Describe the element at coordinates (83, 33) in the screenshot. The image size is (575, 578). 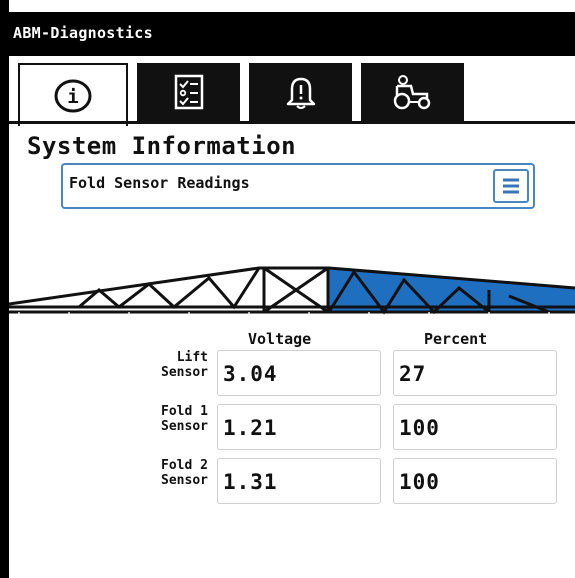
I see `app-title: ABM-Diagnostics` at that location.